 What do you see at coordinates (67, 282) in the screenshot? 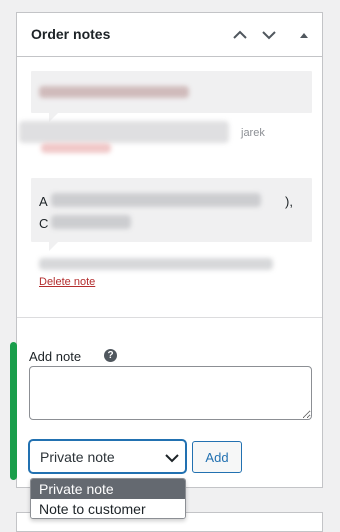
I see `delete-note-link: Delete note` at bounding box center [67, 282].